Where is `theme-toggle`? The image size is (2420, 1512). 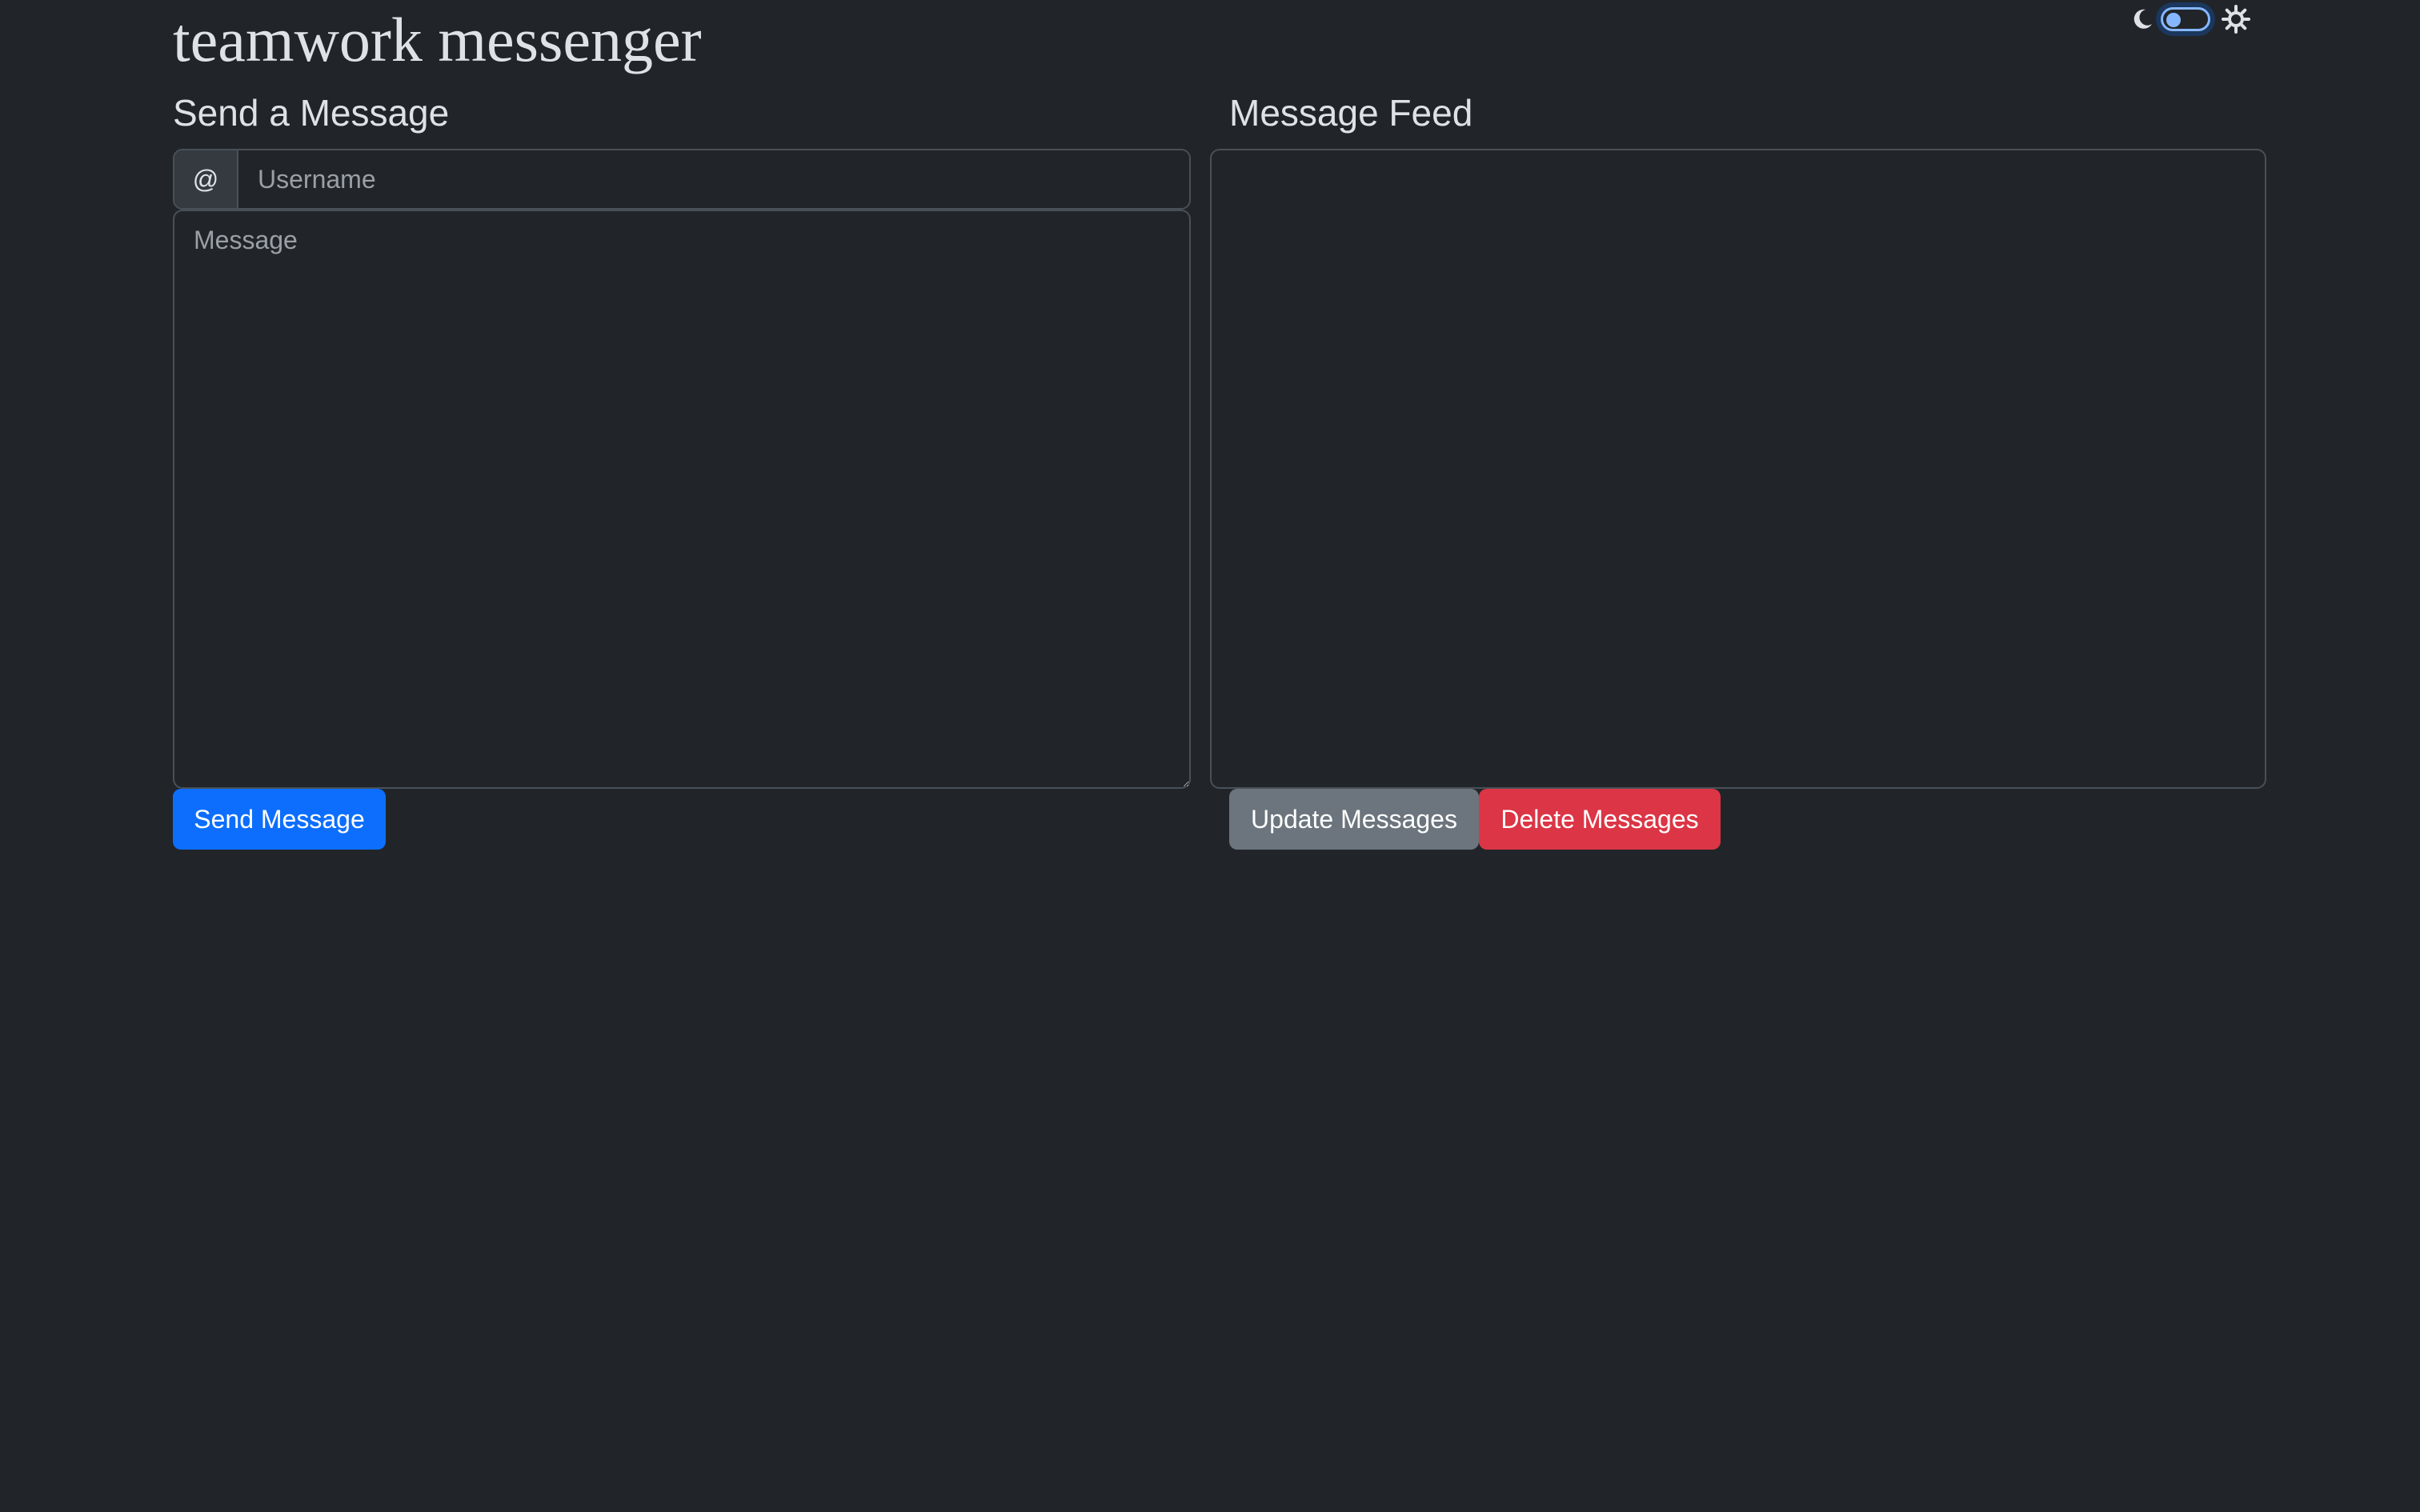 theme-toggle is located at coordinates (2190, 19).